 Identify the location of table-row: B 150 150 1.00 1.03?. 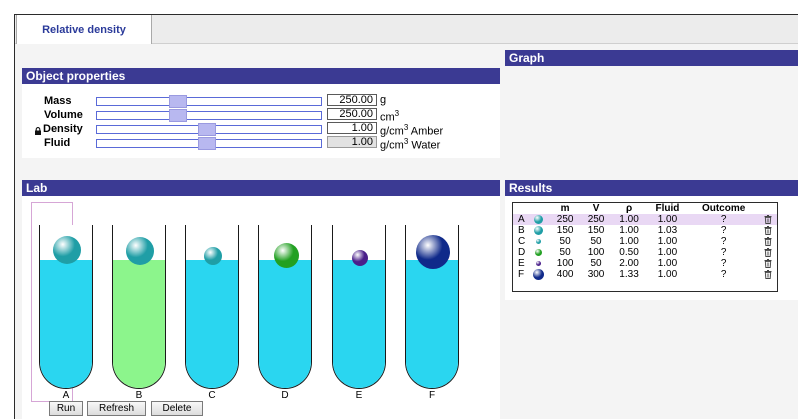
(645, 230).